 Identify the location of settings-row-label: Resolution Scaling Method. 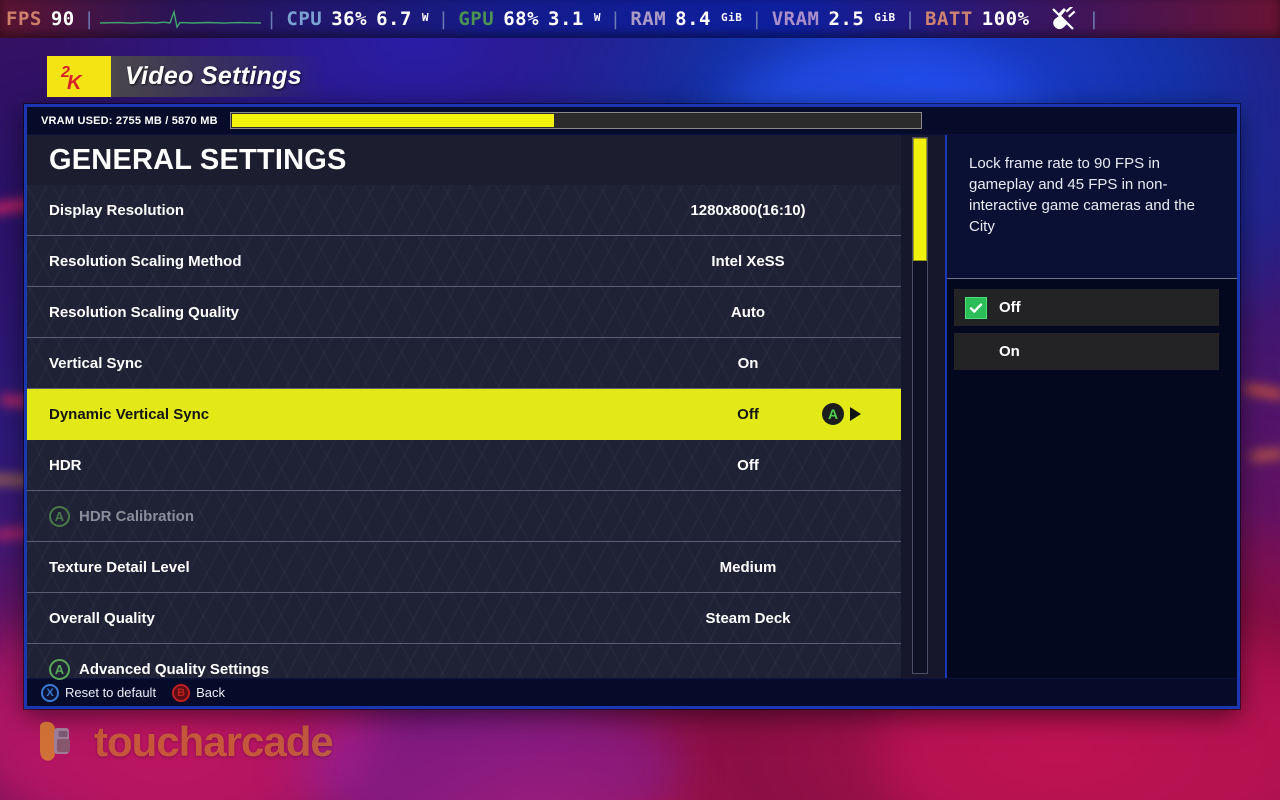
(145, 261).